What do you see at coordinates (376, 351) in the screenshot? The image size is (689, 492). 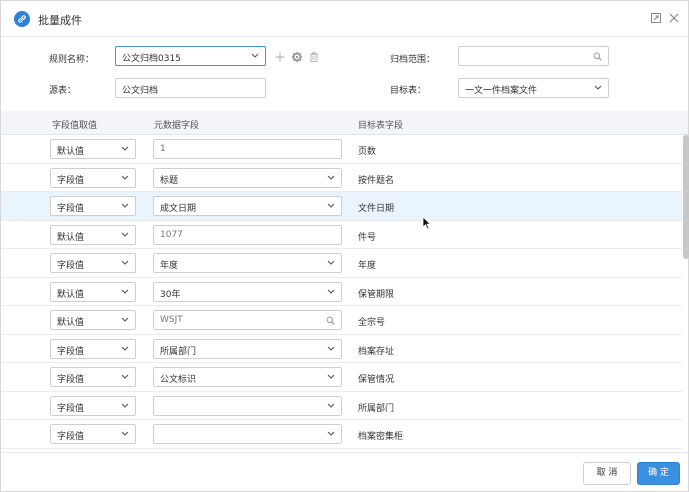 I see `target-field-label: 档案存址` at bounding box center [376, 351].